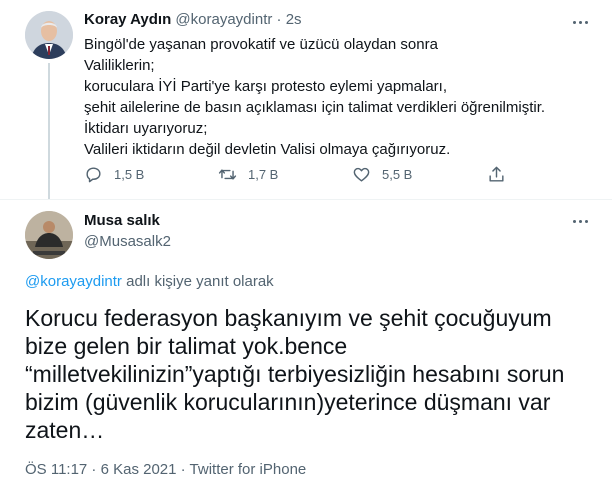  Describe the element at coordinates (397, 174) in the screenshot. I see `like-count: 5,5 B` at that location.